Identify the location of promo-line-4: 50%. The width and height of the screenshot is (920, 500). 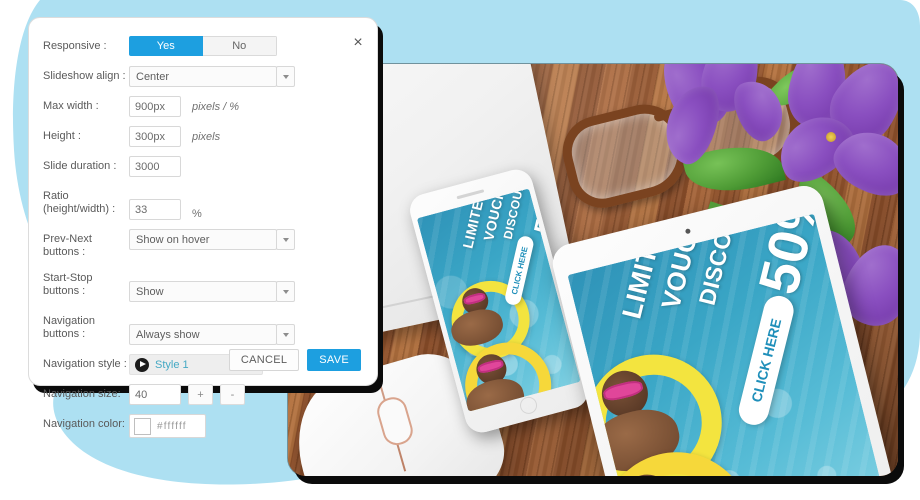
(790, 256).